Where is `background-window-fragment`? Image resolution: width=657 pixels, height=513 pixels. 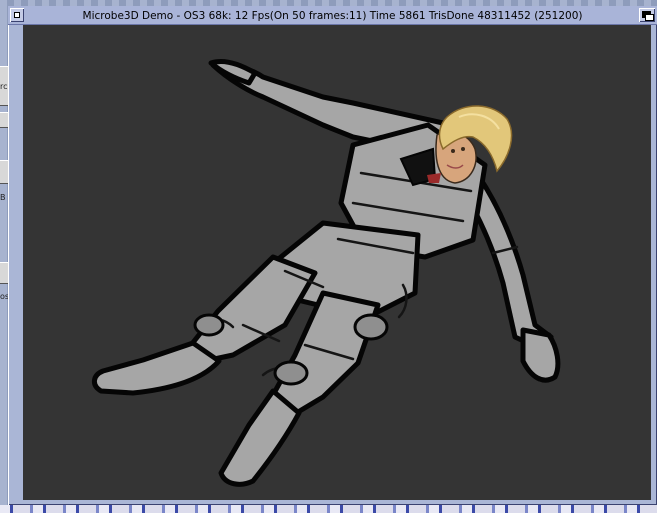 background-window-fragment is located at coordinates (328, 509).